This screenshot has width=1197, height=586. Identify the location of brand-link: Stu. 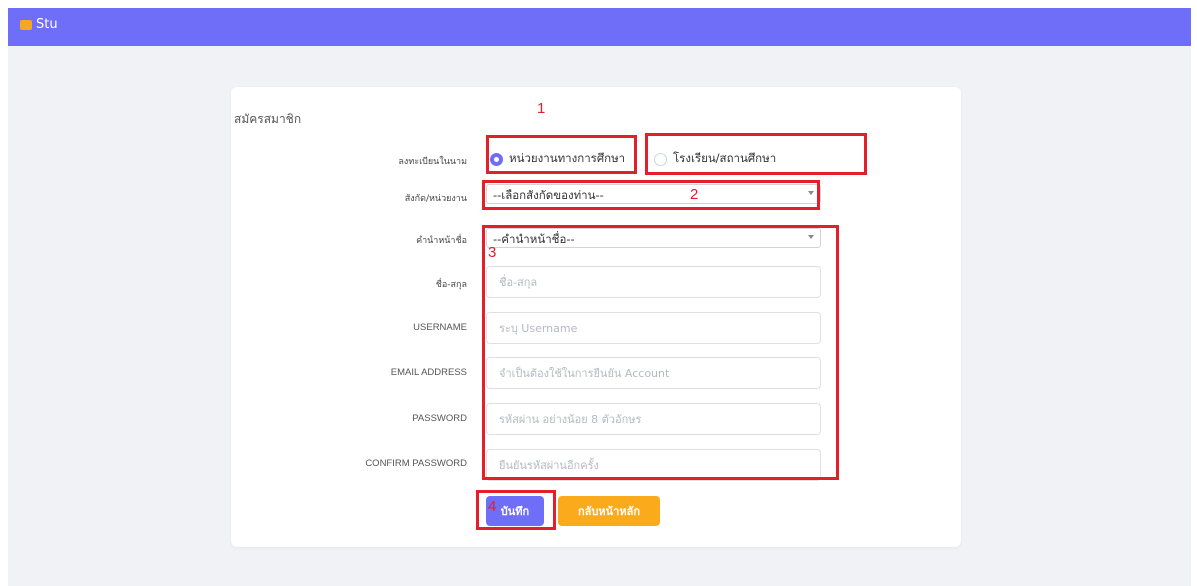
(39, 24).